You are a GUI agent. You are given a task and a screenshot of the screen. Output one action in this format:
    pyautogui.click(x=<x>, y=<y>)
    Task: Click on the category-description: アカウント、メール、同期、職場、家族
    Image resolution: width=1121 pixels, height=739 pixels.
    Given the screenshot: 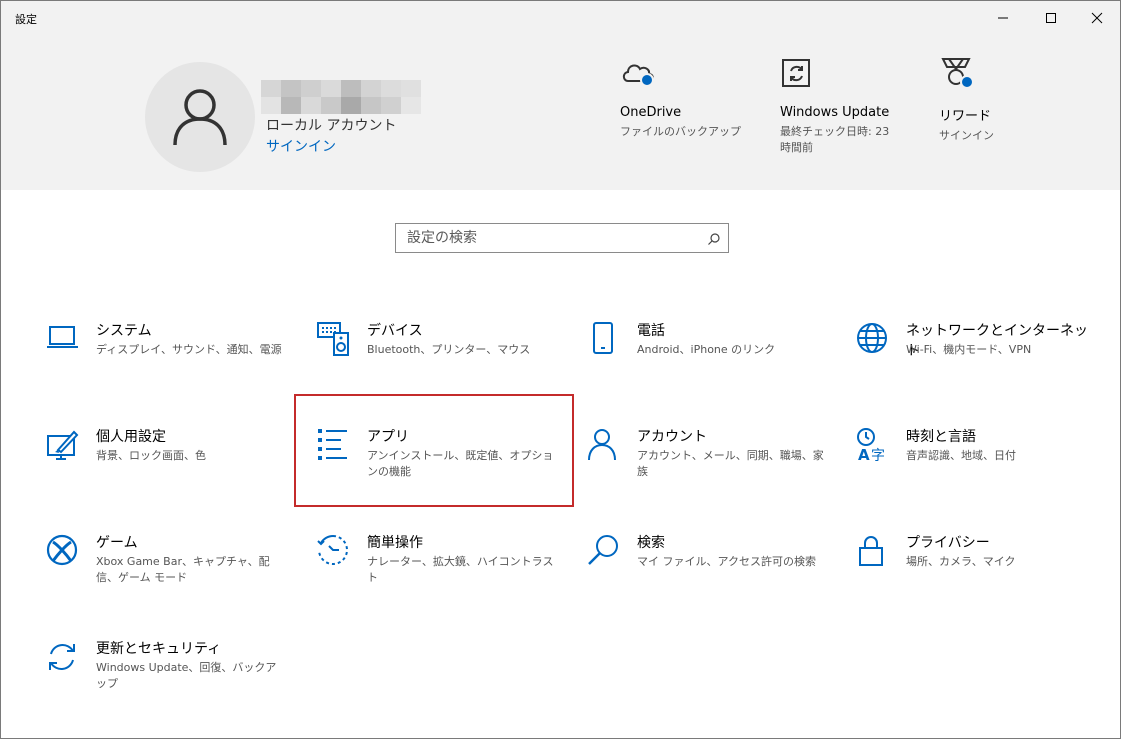 What is the action you would take?
    pyautogui.click(x=730, y=463)
    